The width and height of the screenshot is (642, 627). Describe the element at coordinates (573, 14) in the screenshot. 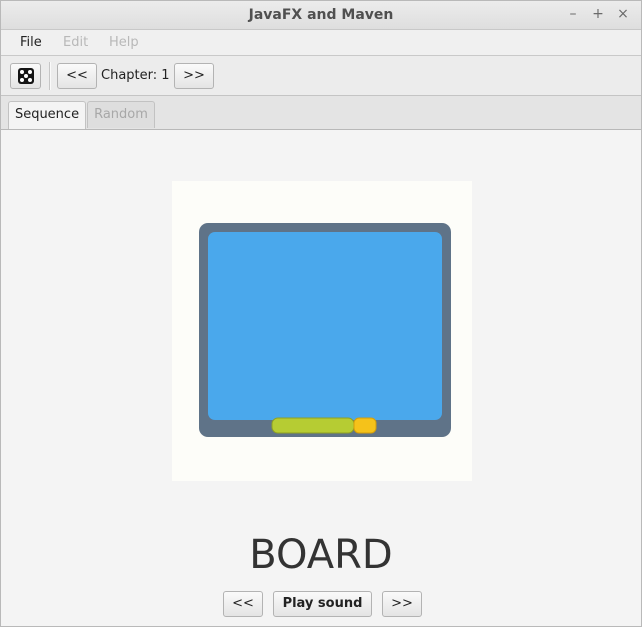

I see `minimize-icon: –` at that location.